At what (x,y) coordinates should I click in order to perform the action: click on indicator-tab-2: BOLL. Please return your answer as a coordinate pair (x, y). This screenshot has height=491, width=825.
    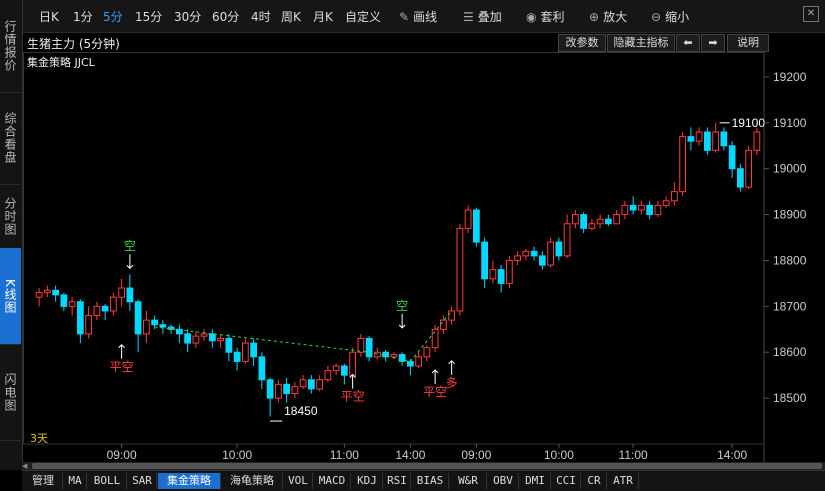
    Looking at the image, I should click on (107, 481).